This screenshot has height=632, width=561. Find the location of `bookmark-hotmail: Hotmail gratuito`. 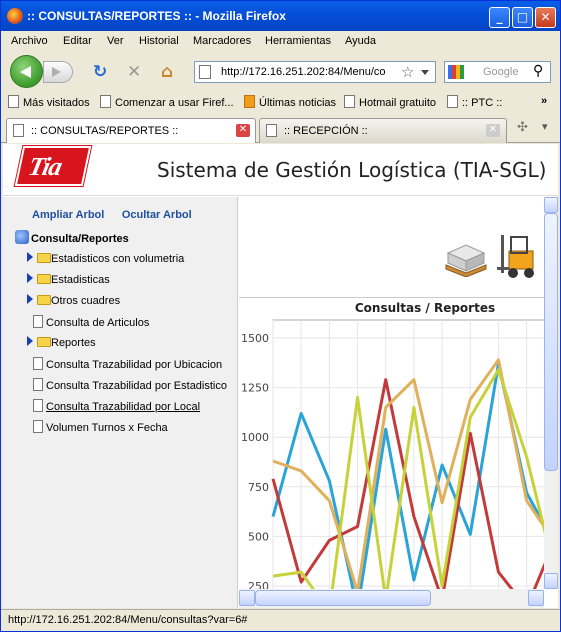

bookmark-hotmail: Hotmail gratuito is located at coordinates (390, 102).